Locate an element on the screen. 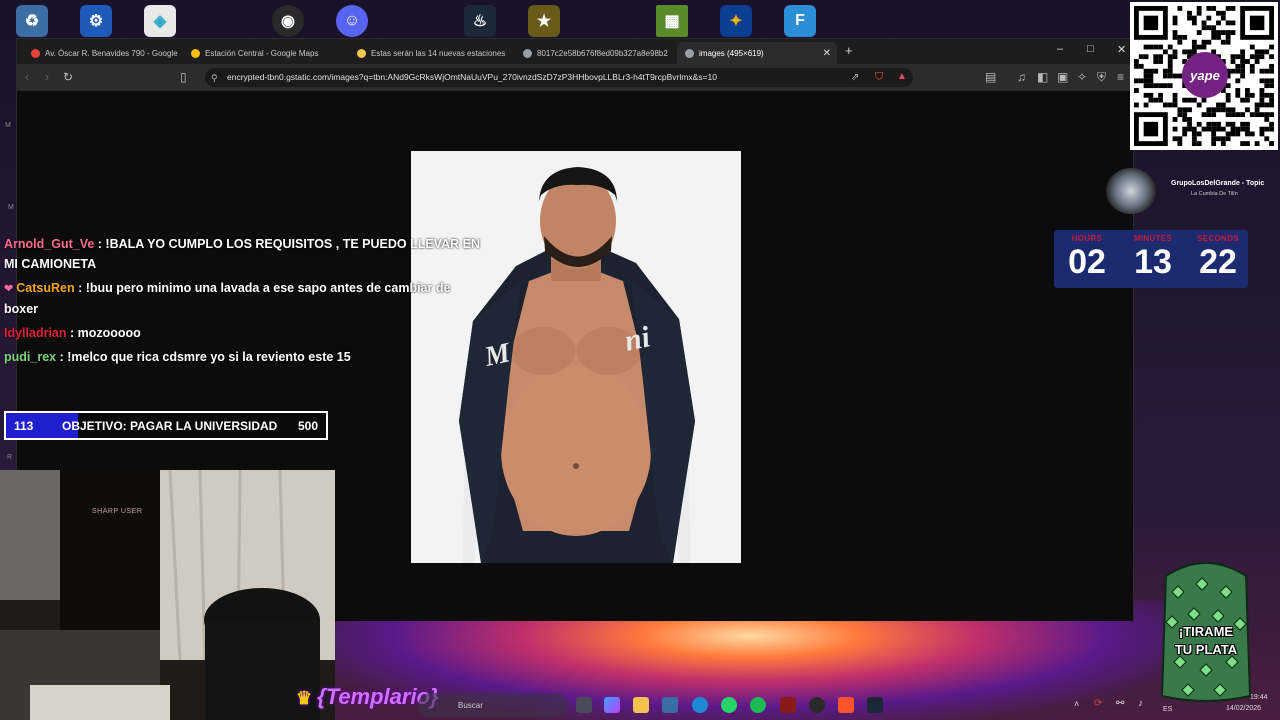 This screenshot has height=720, width=1280. bookmark-icon: ▯ is located at coordinates (183, 77).